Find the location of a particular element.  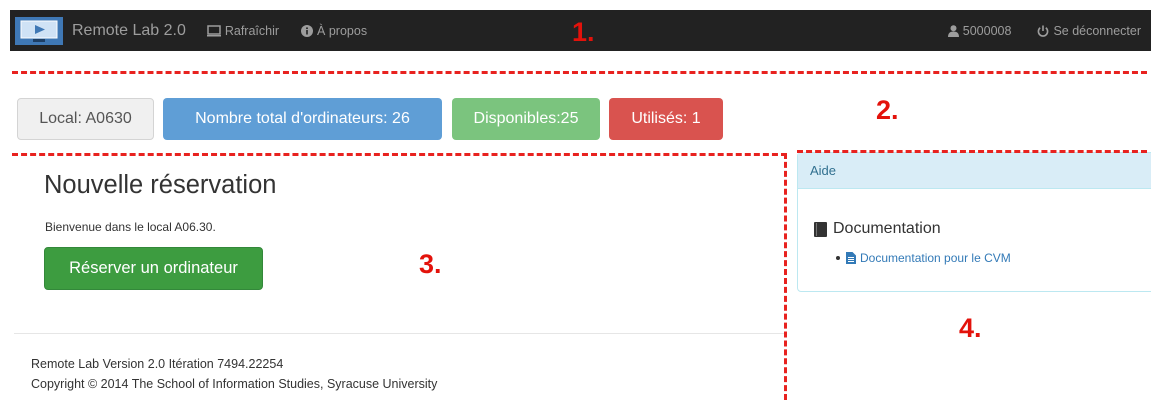

annotation-divider-vertical is located at coordinates (785, 276).